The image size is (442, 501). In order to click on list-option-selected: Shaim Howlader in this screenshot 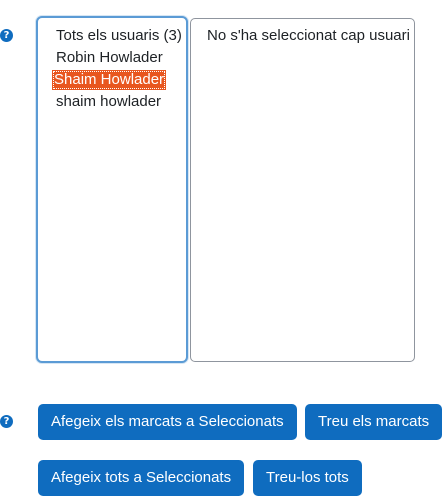, I will do `click(109, 80)`.